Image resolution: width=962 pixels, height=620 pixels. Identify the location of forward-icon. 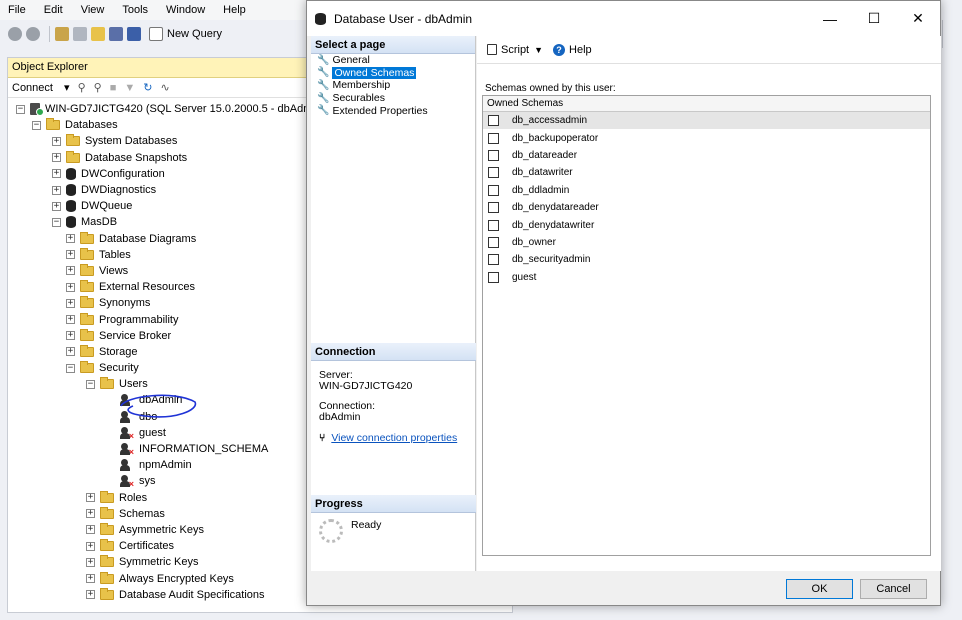
(33, 34).